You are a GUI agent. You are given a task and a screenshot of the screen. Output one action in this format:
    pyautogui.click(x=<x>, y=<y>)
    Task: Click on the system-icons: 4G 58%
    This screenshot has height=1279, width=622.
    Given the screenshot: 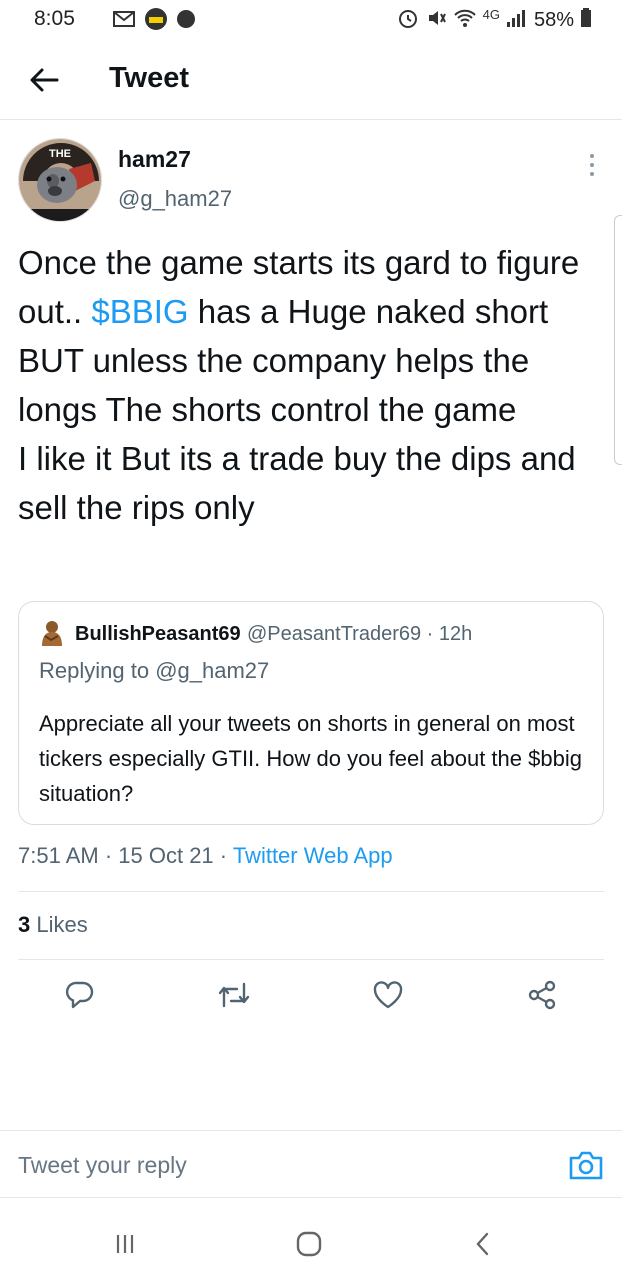 What is the action you would take?
    pyautogui.click(x=494, y=20)
    